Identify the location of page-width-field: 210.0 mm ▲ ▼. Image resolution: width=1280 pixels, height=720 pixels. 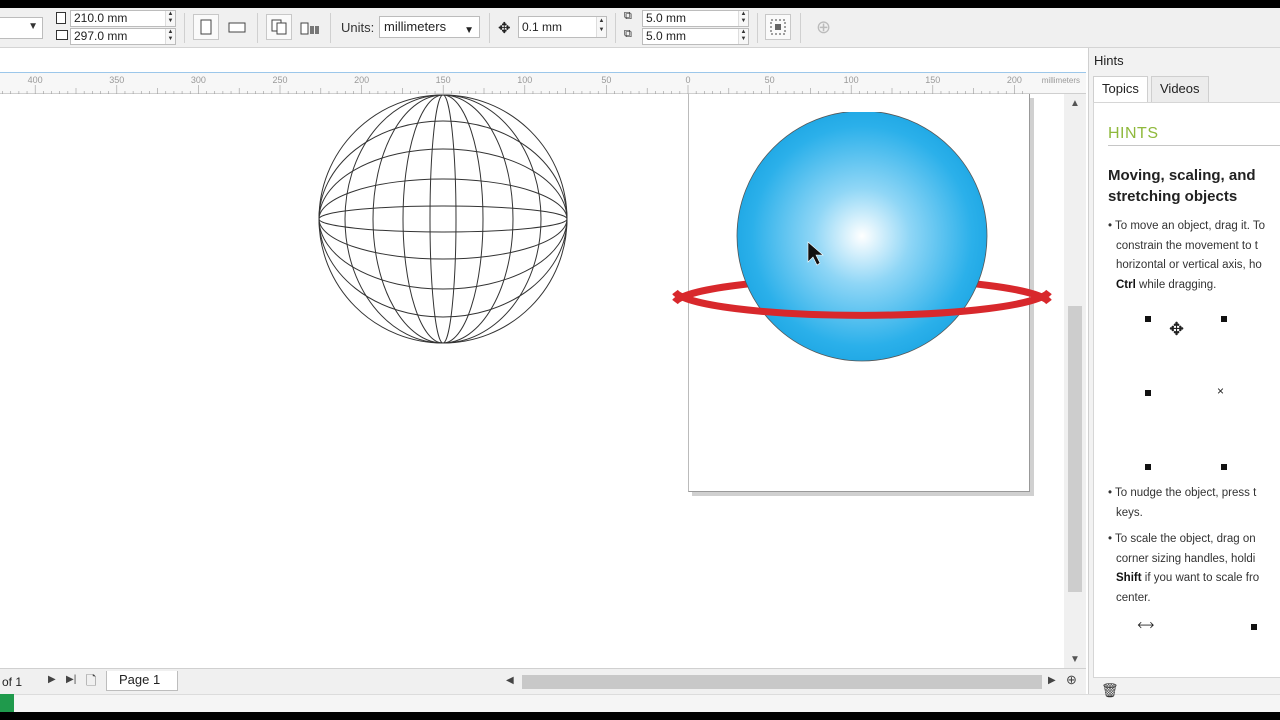
(123, 18).